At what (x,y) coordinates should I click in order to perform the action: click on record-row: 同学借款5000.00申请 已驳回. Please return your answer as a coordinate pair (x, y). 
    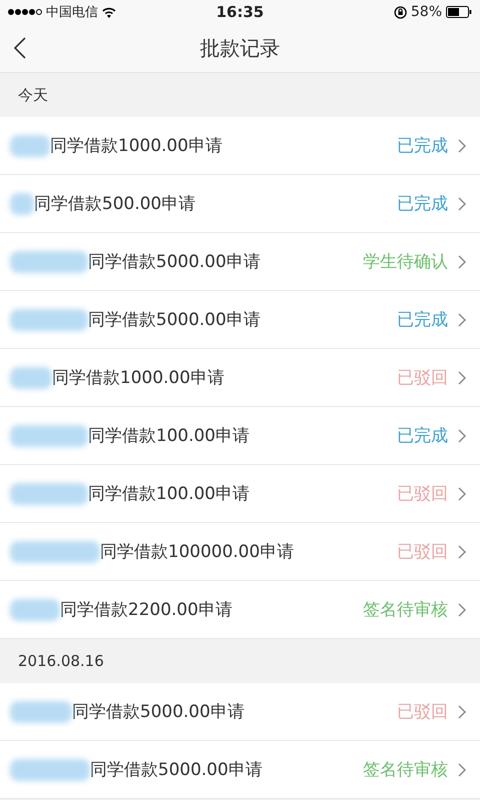
    Looking at the image, I should click on (240, 712).